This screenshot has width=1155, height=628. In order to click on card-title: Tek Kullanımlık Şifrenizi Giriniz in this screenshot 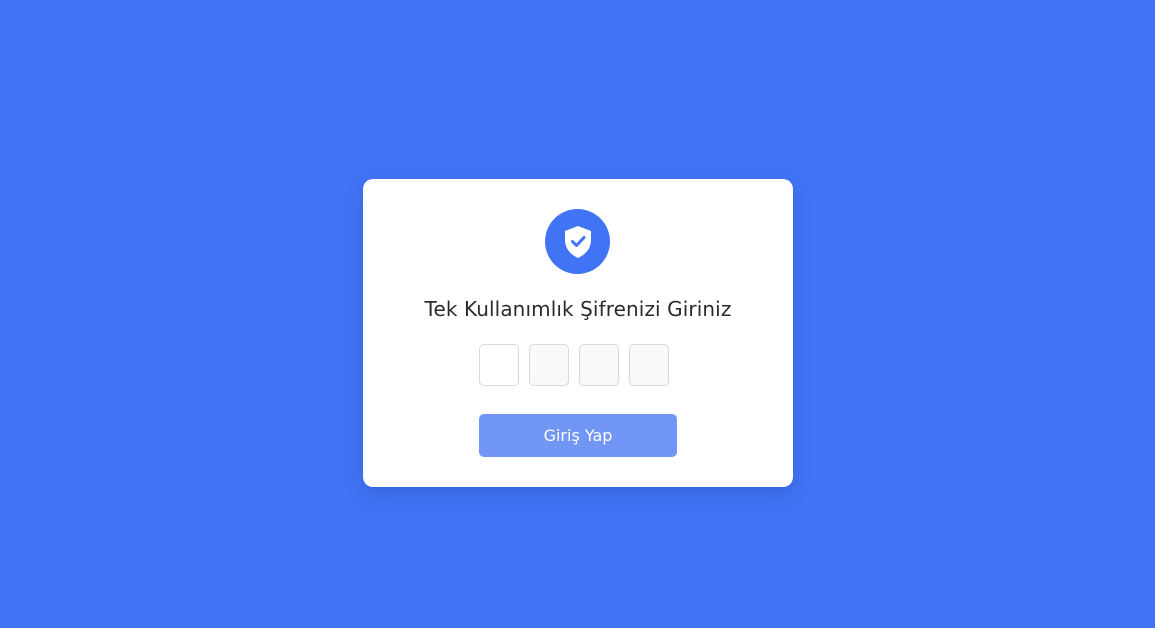, I will do `click(578, 309)`.